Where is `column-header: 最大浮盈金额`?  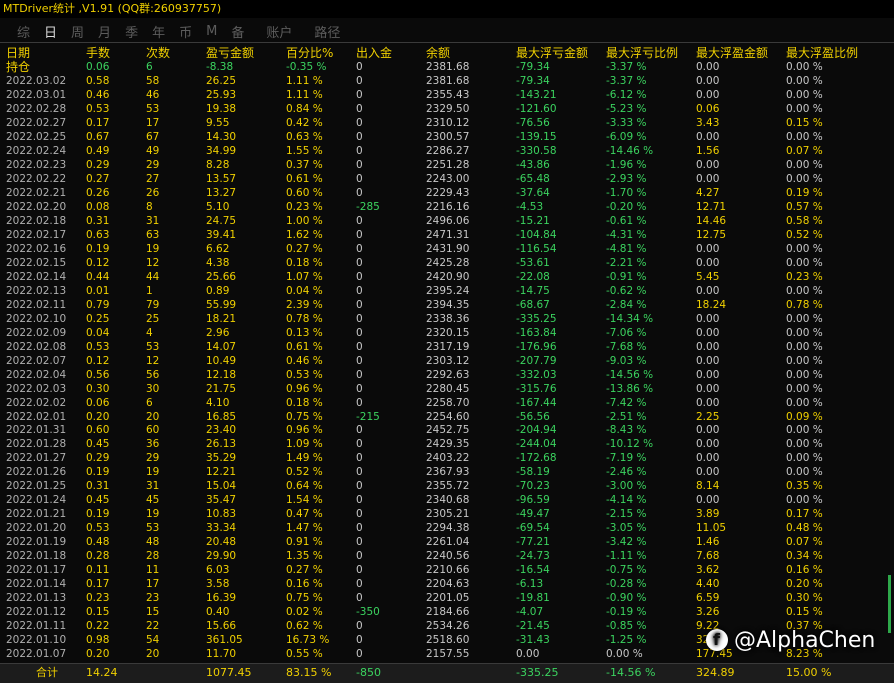 column-header: 最大浮盈金额 is located at coordinates (732, 53).